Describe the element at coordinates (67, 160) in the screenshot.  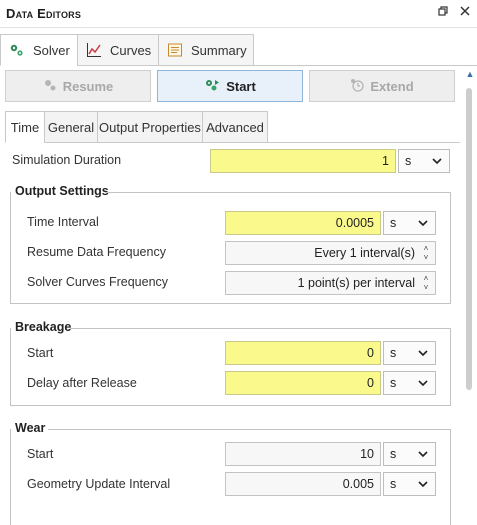
I see `simulation-duration-label: Simulation Duration` at that location.